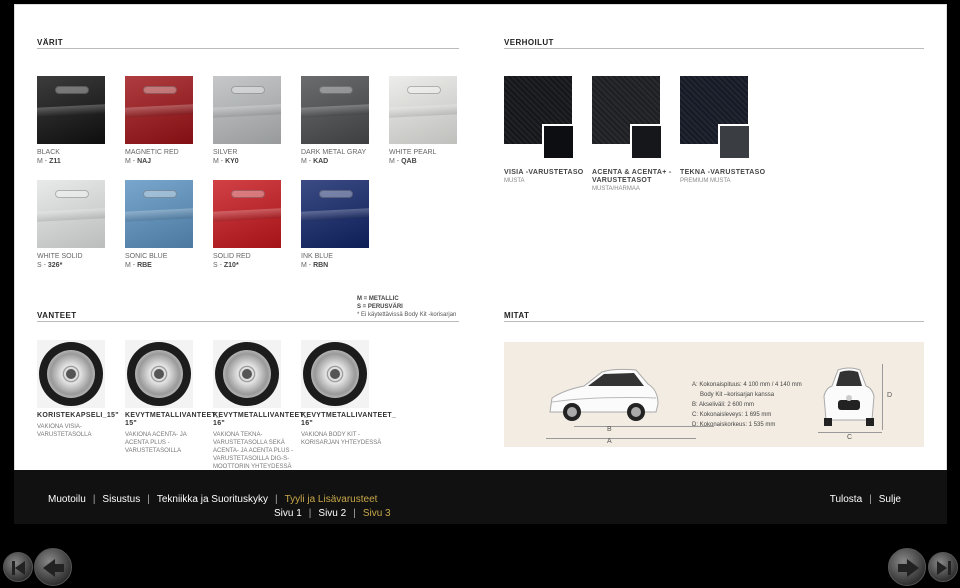 This screenshot has width=960, height=588. I want to click on color-name: SOLID RED, so click(232, 256).